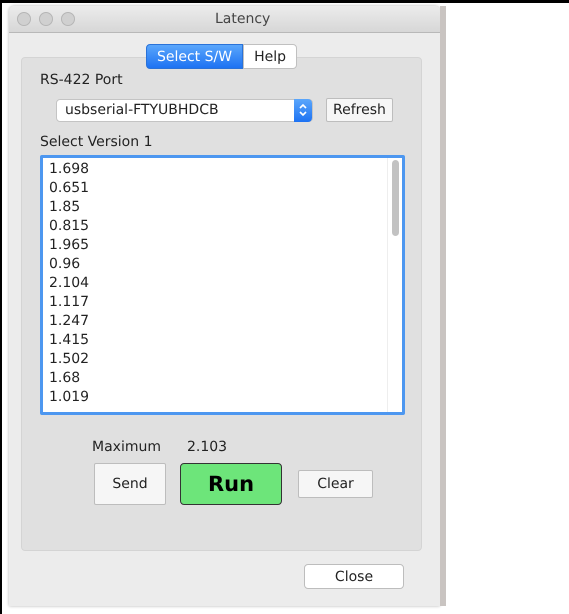  Describe the element at coordinates (218, 226) in the screenshot. I see `list-item: 0.815` at that location.